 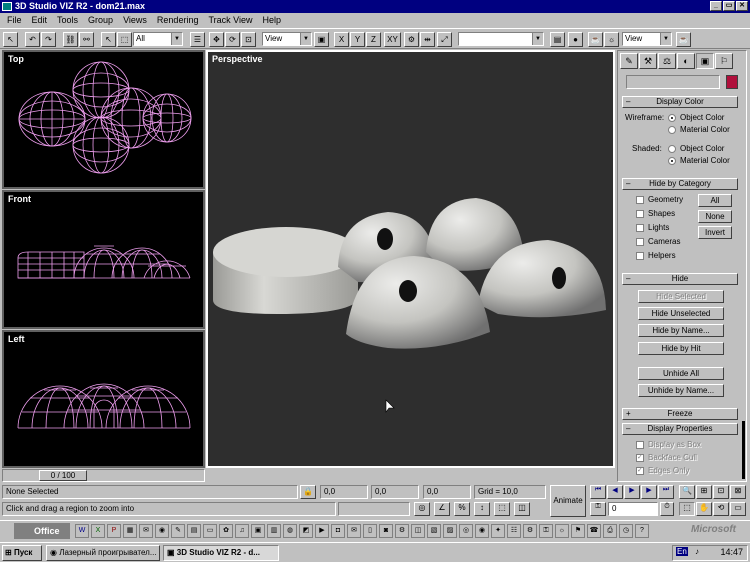 What do you see at coordinates (135, 20) in the screenshot?
I see `menu-views: Views` at bounding box center [135, 20].